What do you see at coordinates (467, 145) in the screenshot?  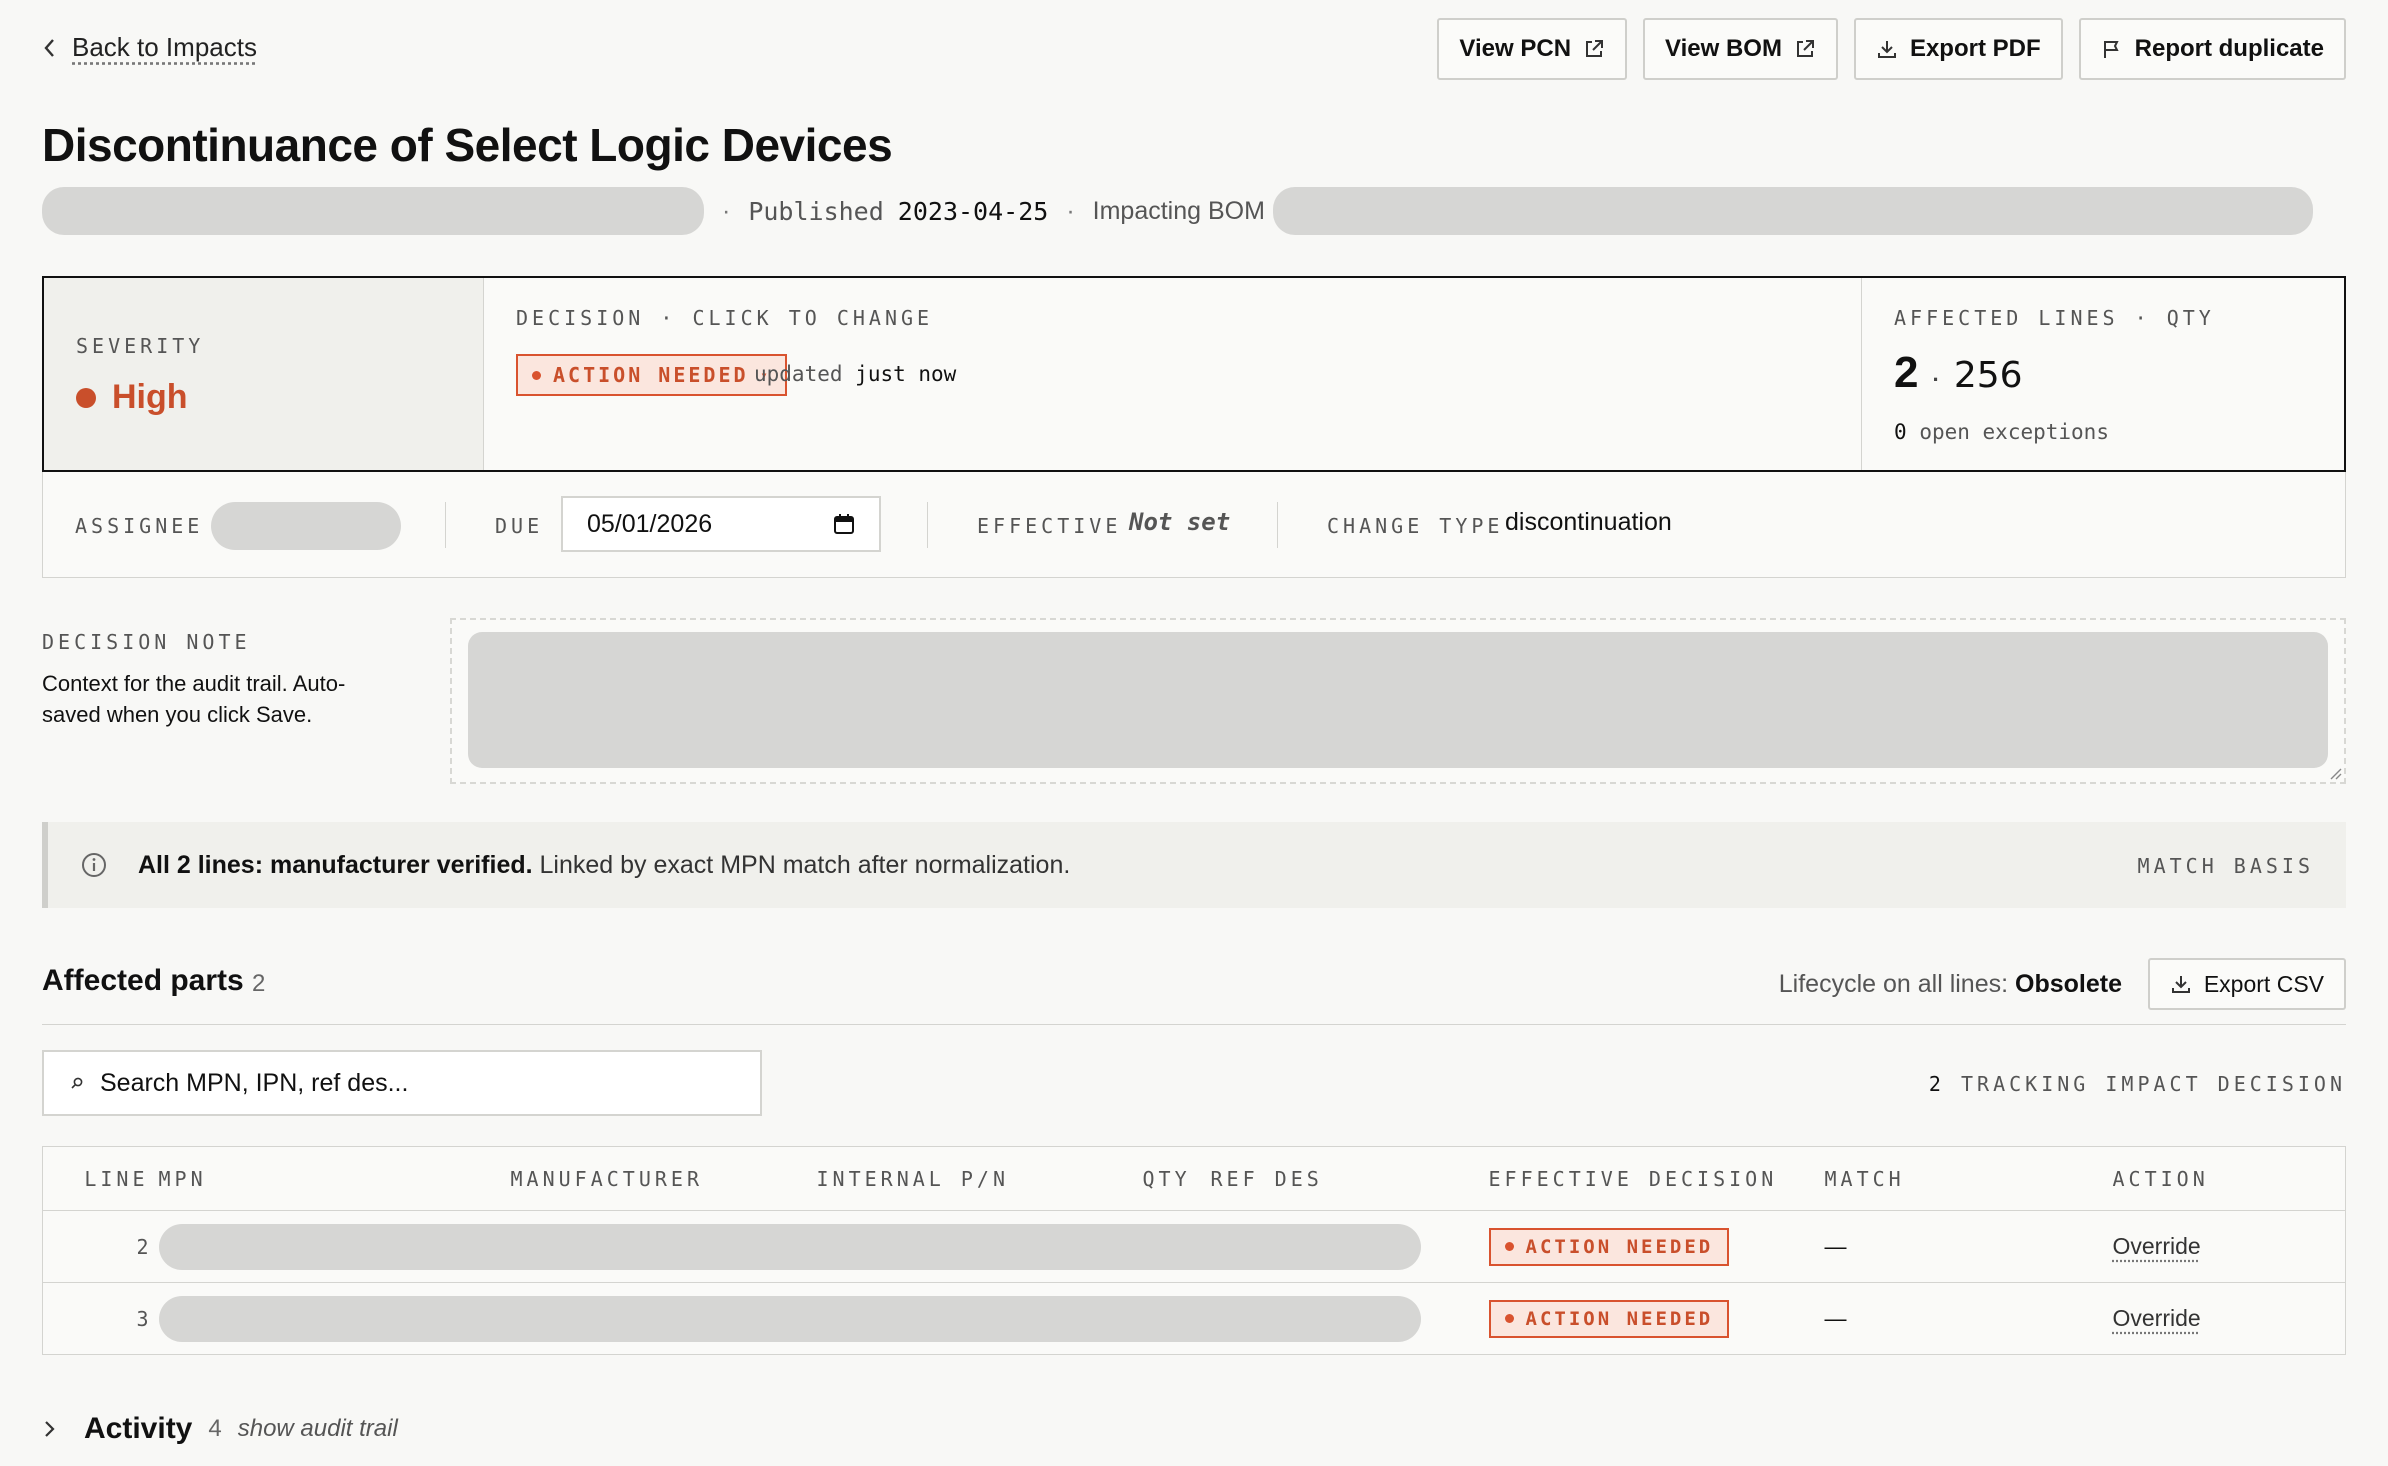 I see `page-title: Discontinuance of Select Logic Devices` at bounding box center [467, 145].